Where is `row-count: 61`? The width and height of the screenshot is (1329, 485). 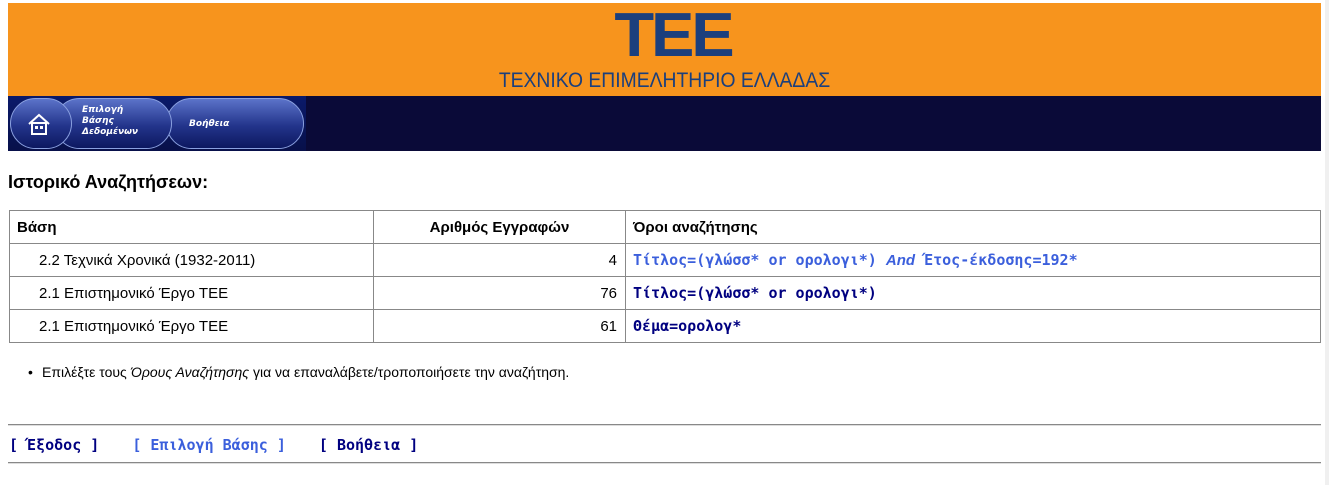 row-count: 61 is located at coordinates (499, 326).